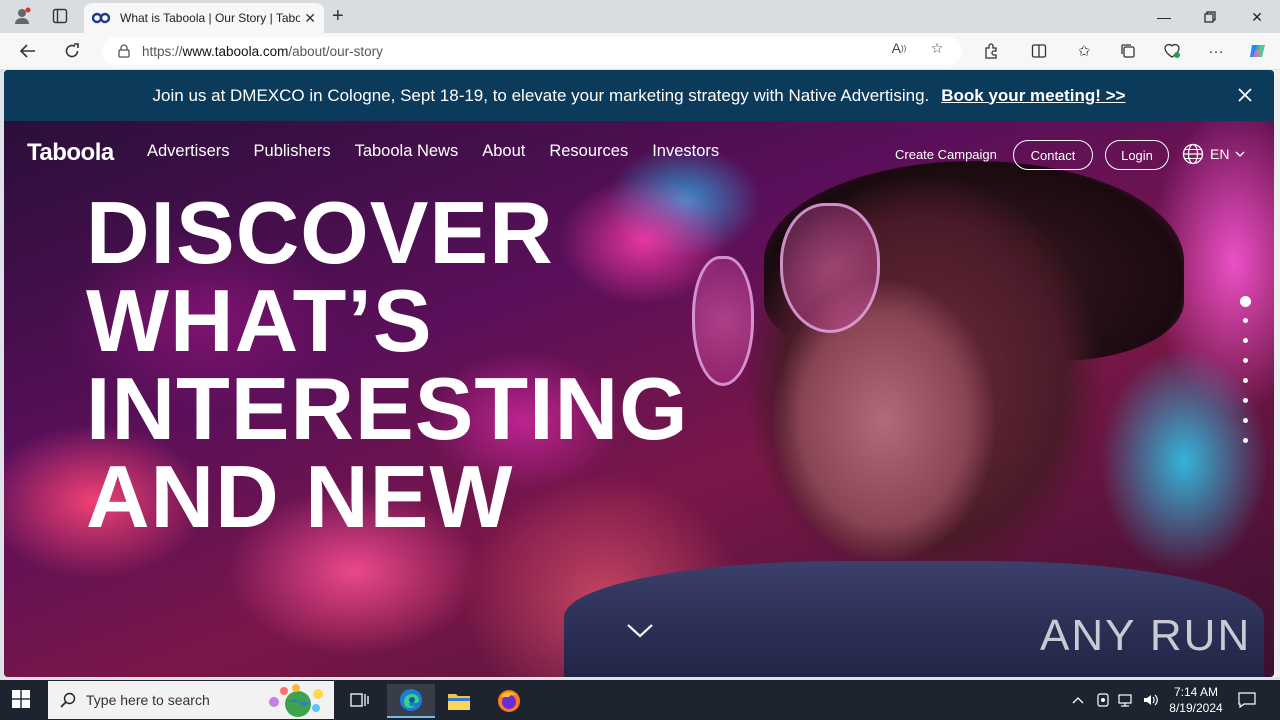  Describe the element at coordinates (991, 51) in the screenshot. I see `extensions-icon` at that location.